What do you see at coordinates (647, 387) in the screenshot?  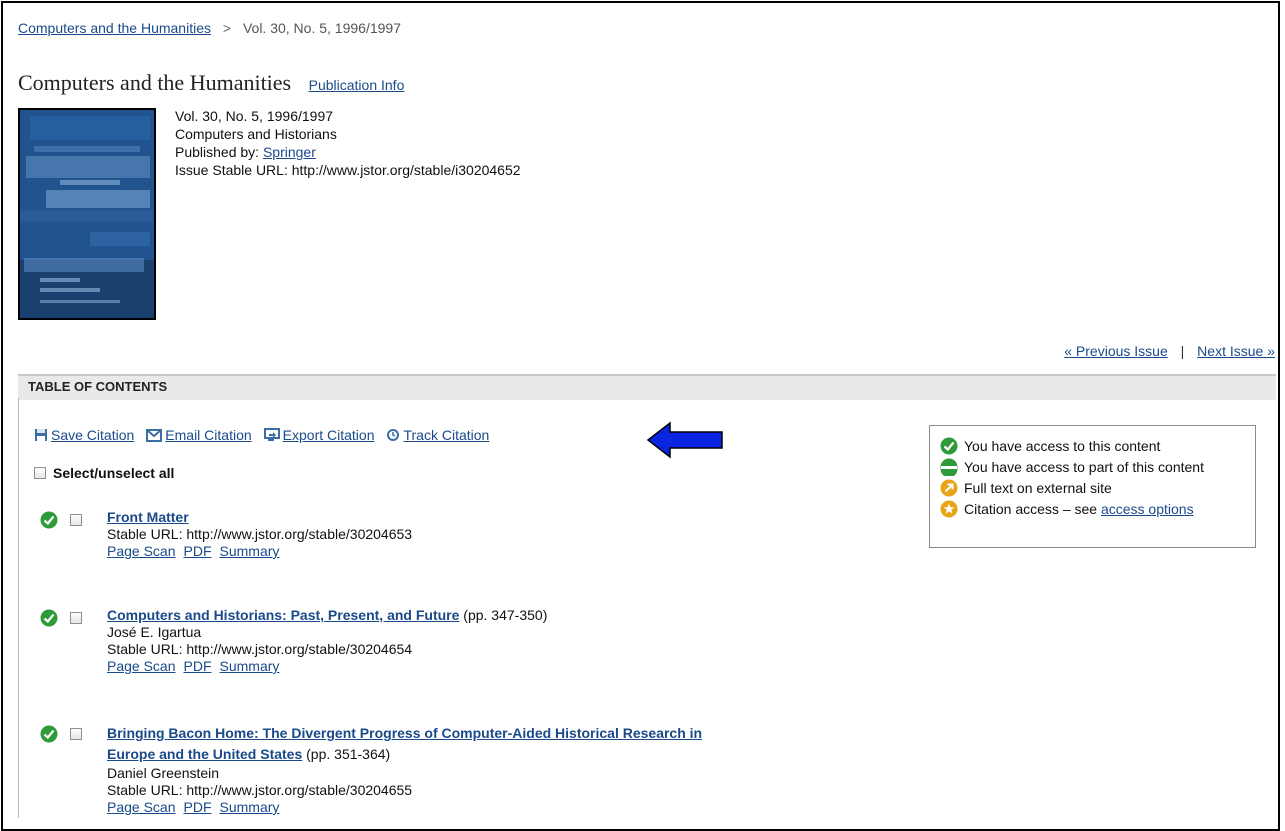 I see `toc-header: TABLE OF CONTENTS` at bounding box center [647, 387].